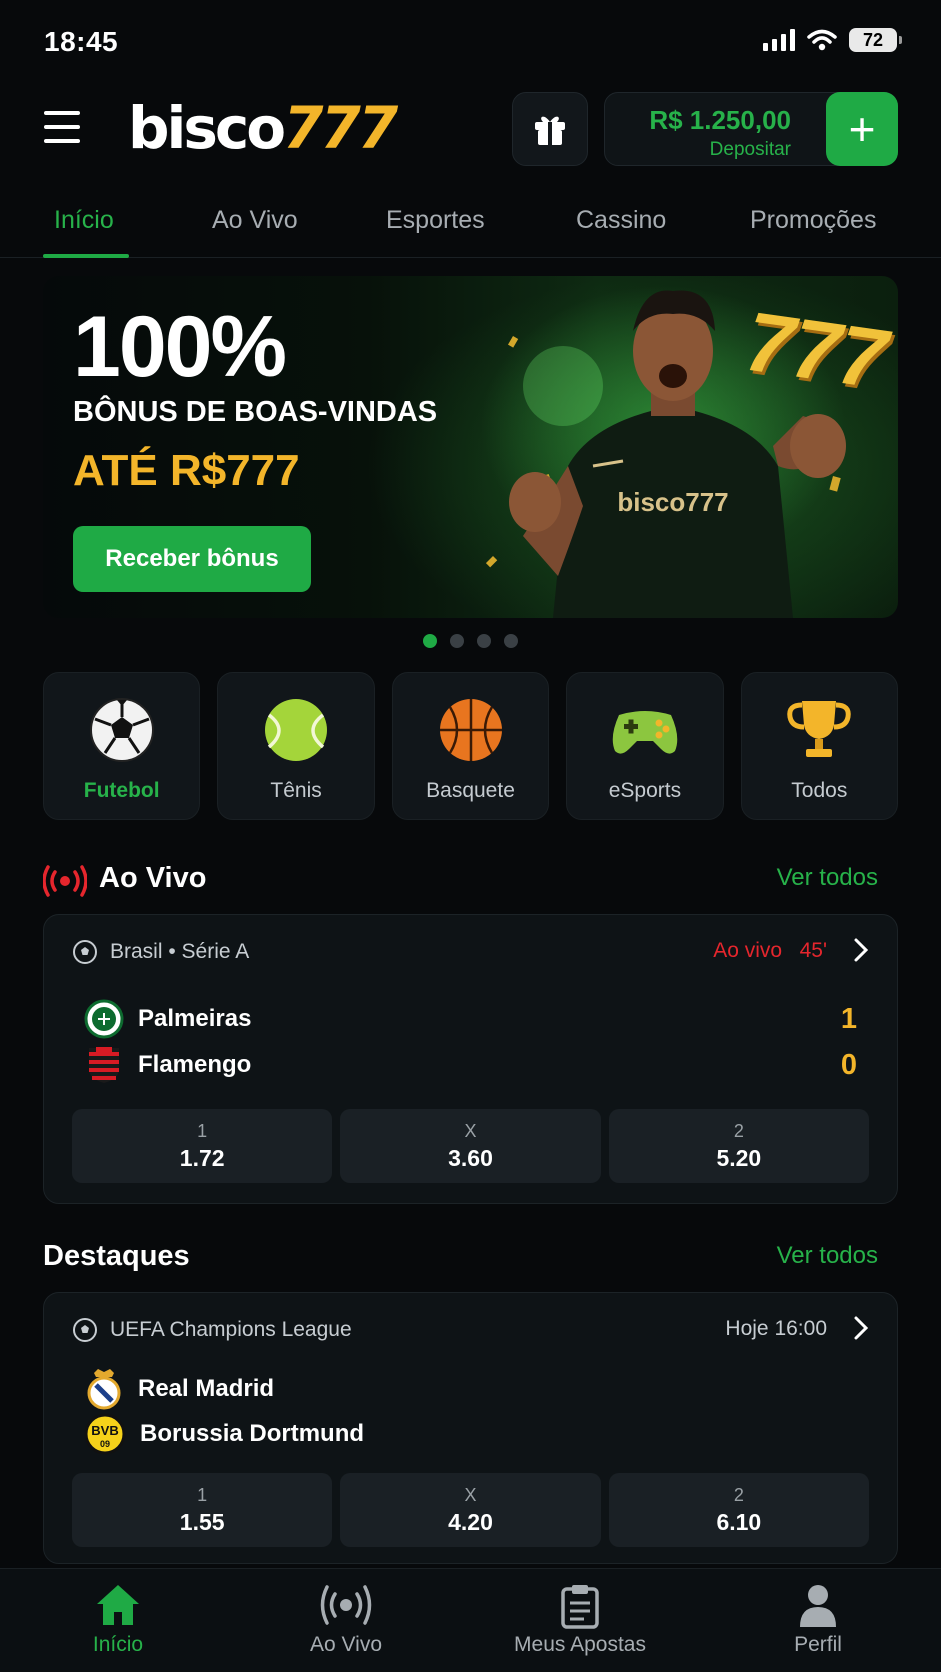 This screenshot has height=1672, width=941. I want to click on brand-logo: bisco777, so click(263, 128).